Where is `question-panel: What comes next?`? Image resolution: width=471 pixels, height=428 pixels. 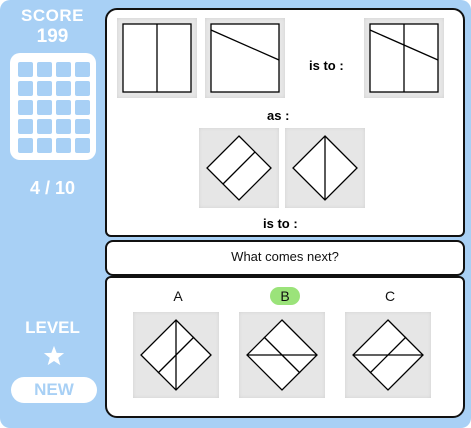
question-panel: What comes next? is located at coordinates (285, 258).